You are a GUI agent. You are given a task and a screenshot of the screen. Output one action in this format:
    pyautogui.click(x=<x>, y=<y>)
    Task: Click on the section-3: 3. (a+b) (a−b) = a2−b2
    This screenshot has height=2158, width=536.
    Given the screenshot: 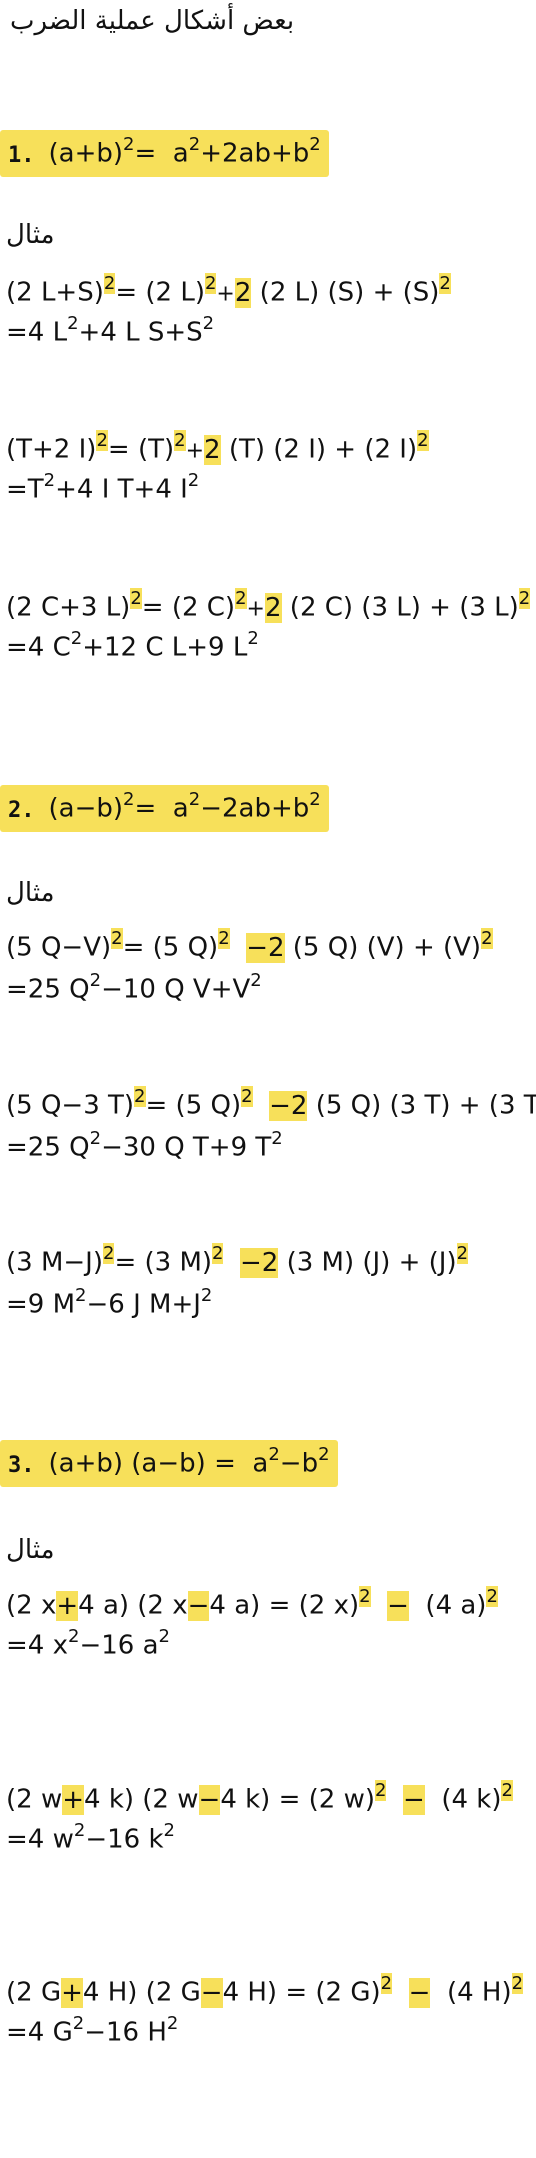 What is the action you would take?
    pyautogui.click(x=268, y=1463)
    